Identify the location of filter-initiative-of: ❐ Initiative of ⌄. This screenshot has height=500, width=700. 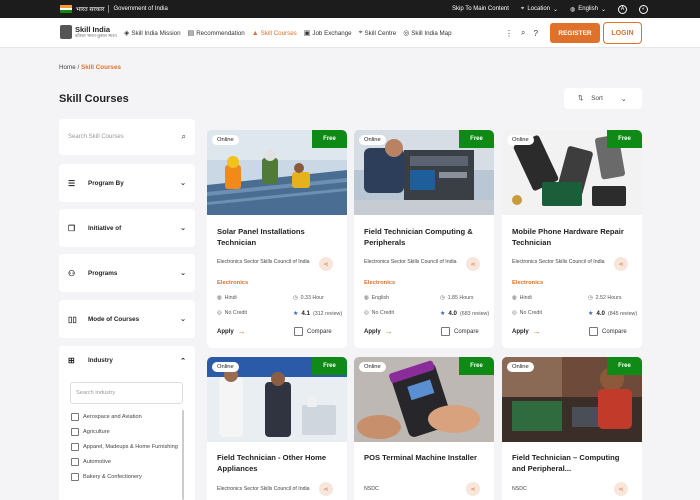
(127, 228).